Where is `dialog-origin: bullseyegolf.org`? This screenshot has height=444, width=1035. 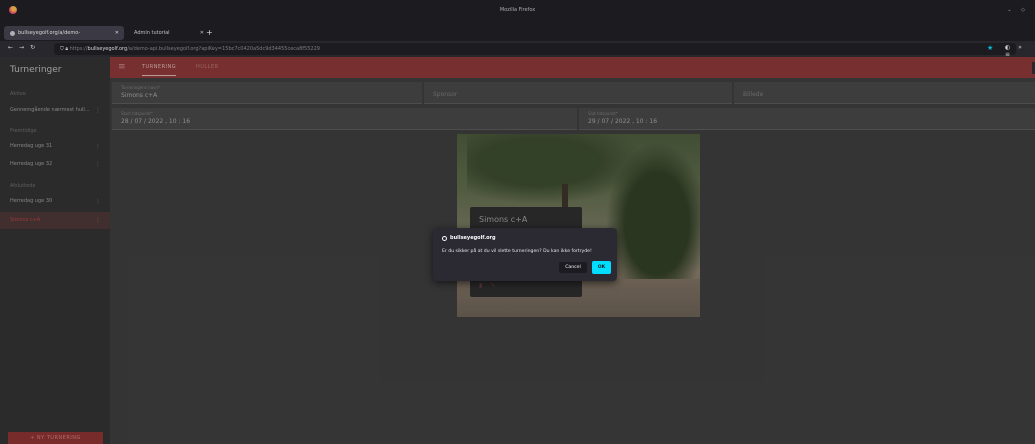 dialog-origin: bullseyegolf.org is located at coordinates (469, 238).